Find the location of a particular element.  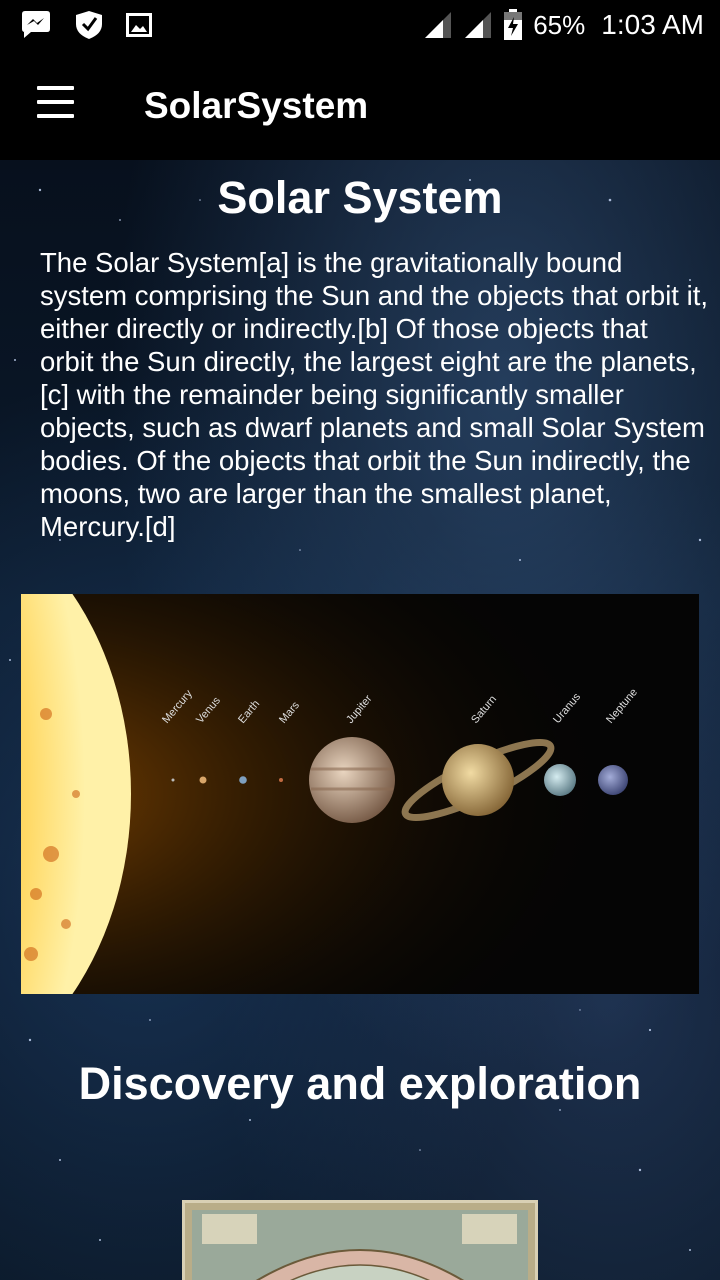

shield-icon is located at coordinates (89, 25).